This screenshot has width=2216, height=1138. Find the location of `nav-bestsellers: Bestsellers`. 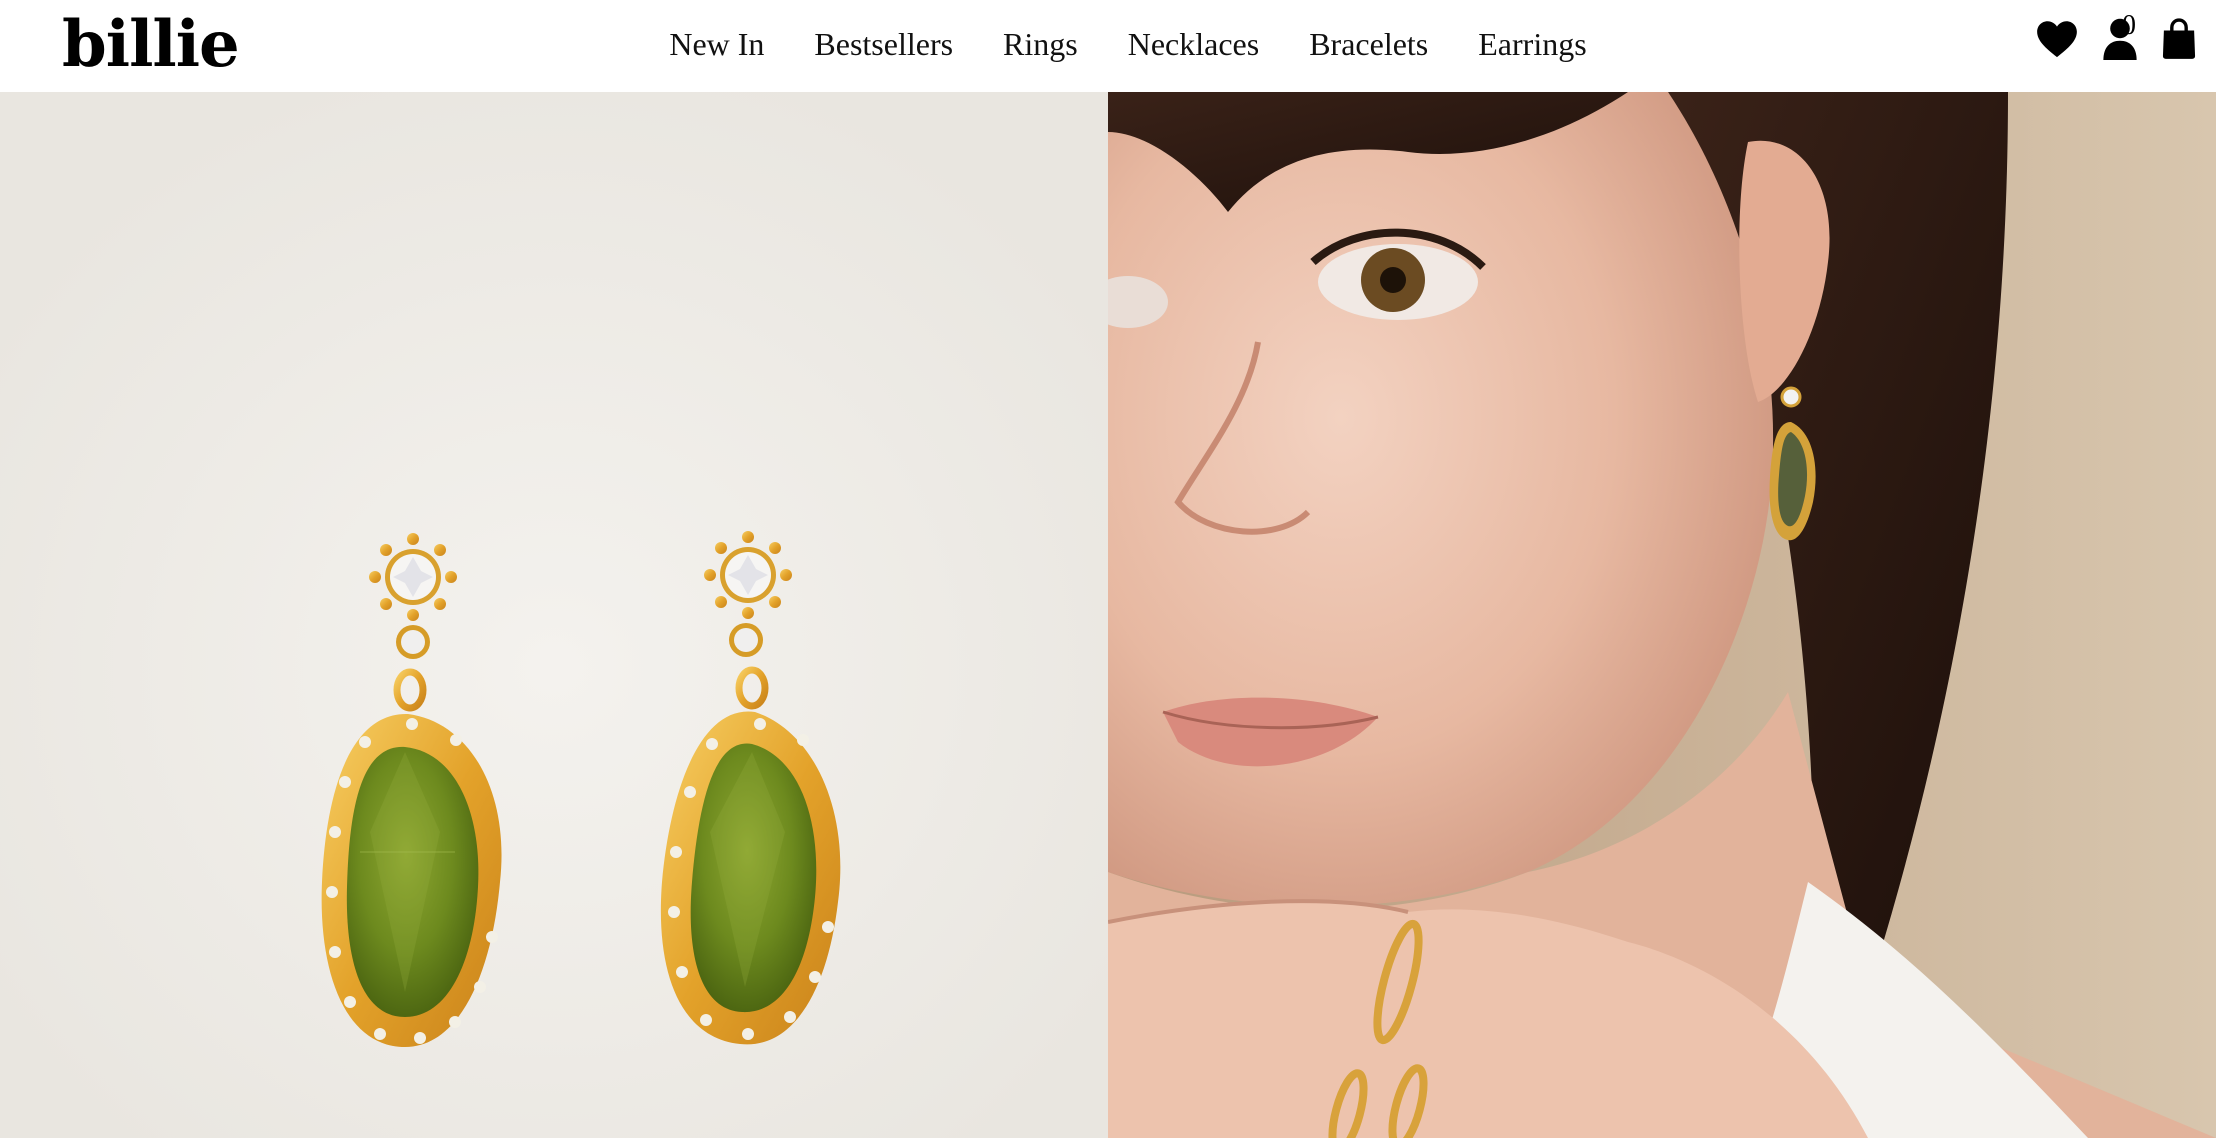

nav-bestsellers: Bestsellers is located at coordinates (883, 44).